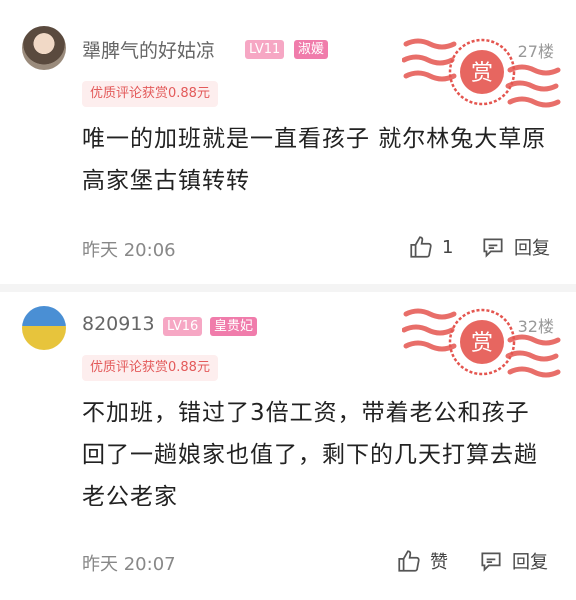 Image resolution: width=576 pixels, height=600 pixels. What do you see at coordinates (183, 326) in the screenshot?
I see `level-badge: LV16` at bounding box center [183, 326].